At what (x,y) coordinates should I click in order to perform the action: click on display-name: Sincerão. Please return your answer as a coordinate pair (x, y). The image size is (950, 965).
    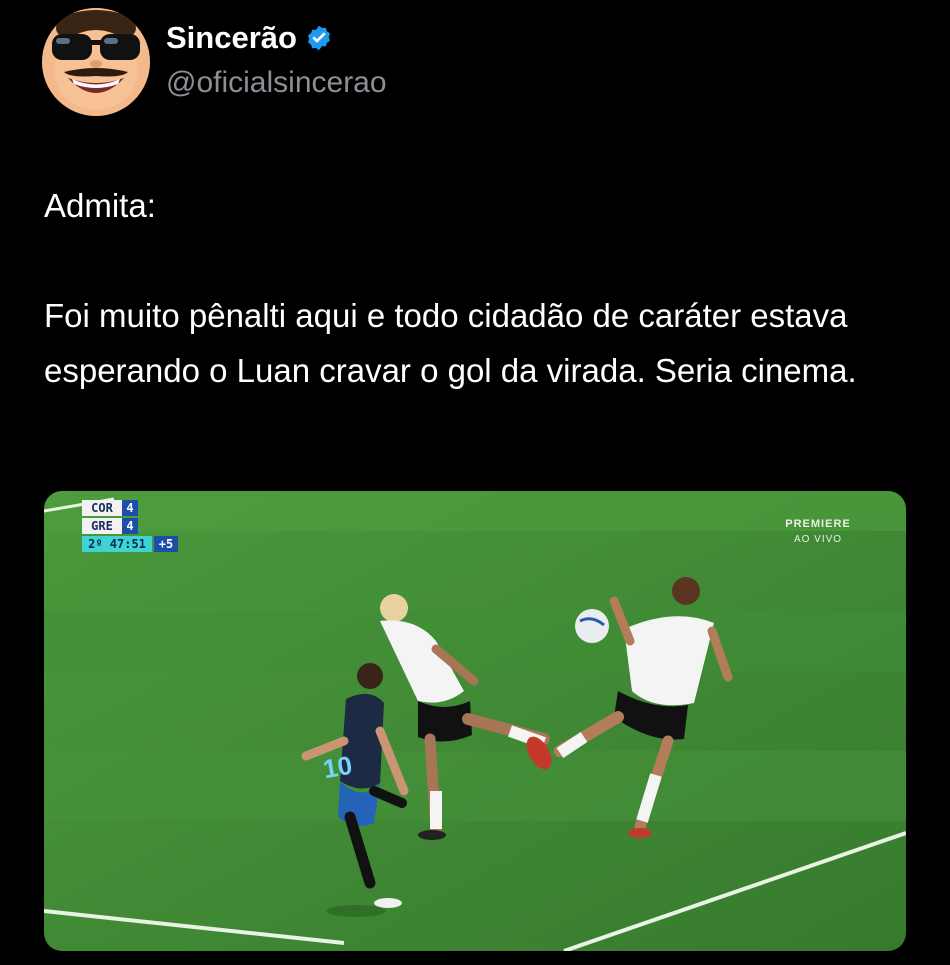
    Looking at the image, I should click on (231, 38).